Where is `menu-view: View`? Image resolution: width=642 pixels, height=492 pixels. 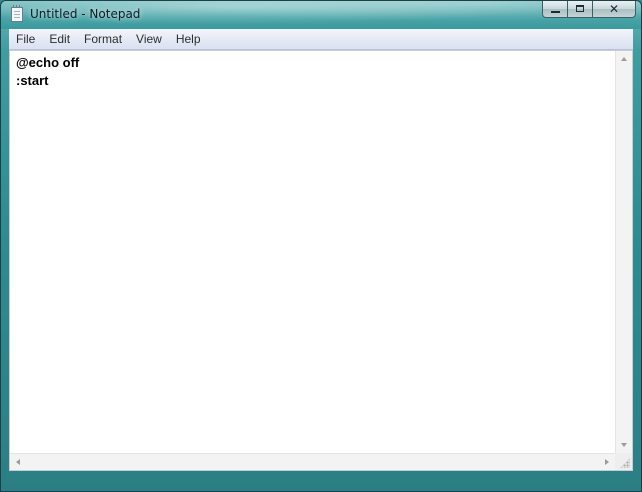 menu-view: View is located at coordinates (149, 39).